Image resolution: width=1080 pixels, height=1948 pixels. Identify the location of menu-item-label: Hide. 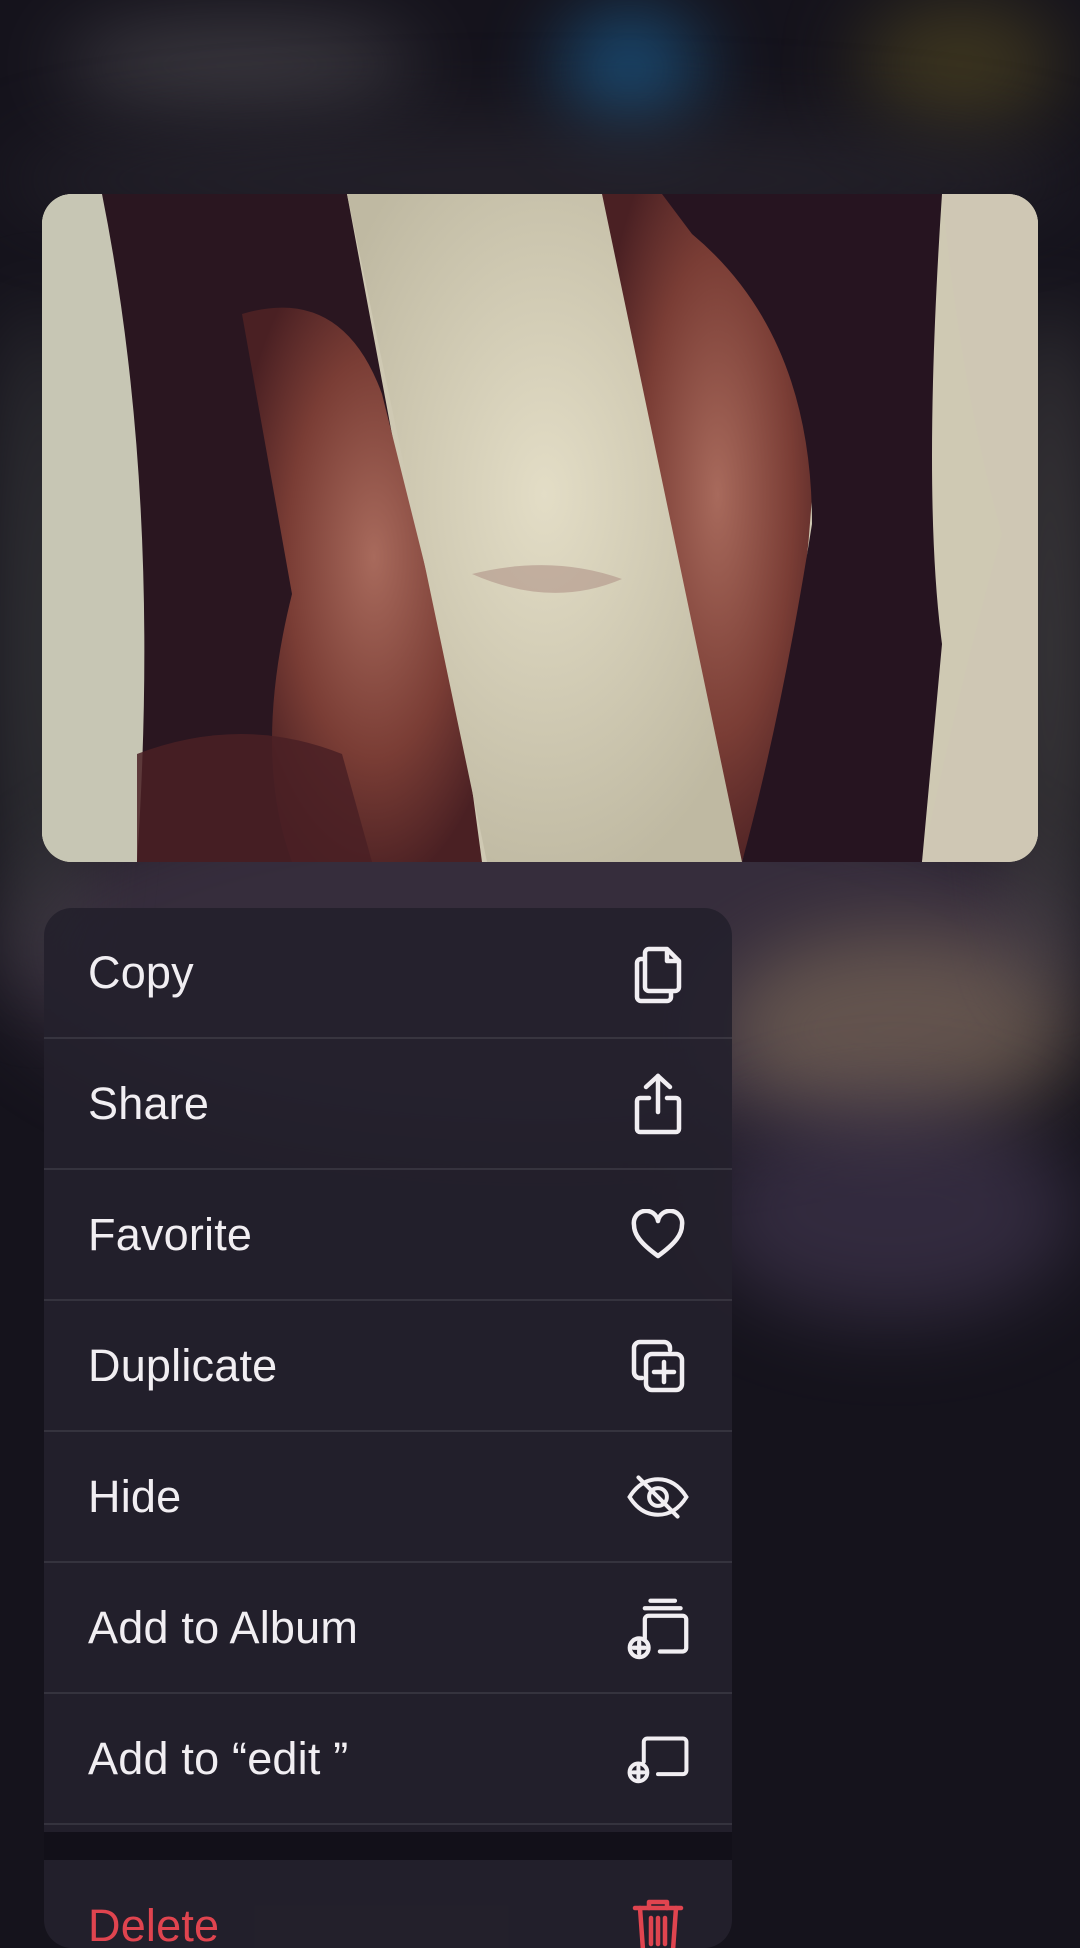
(134, 1497).